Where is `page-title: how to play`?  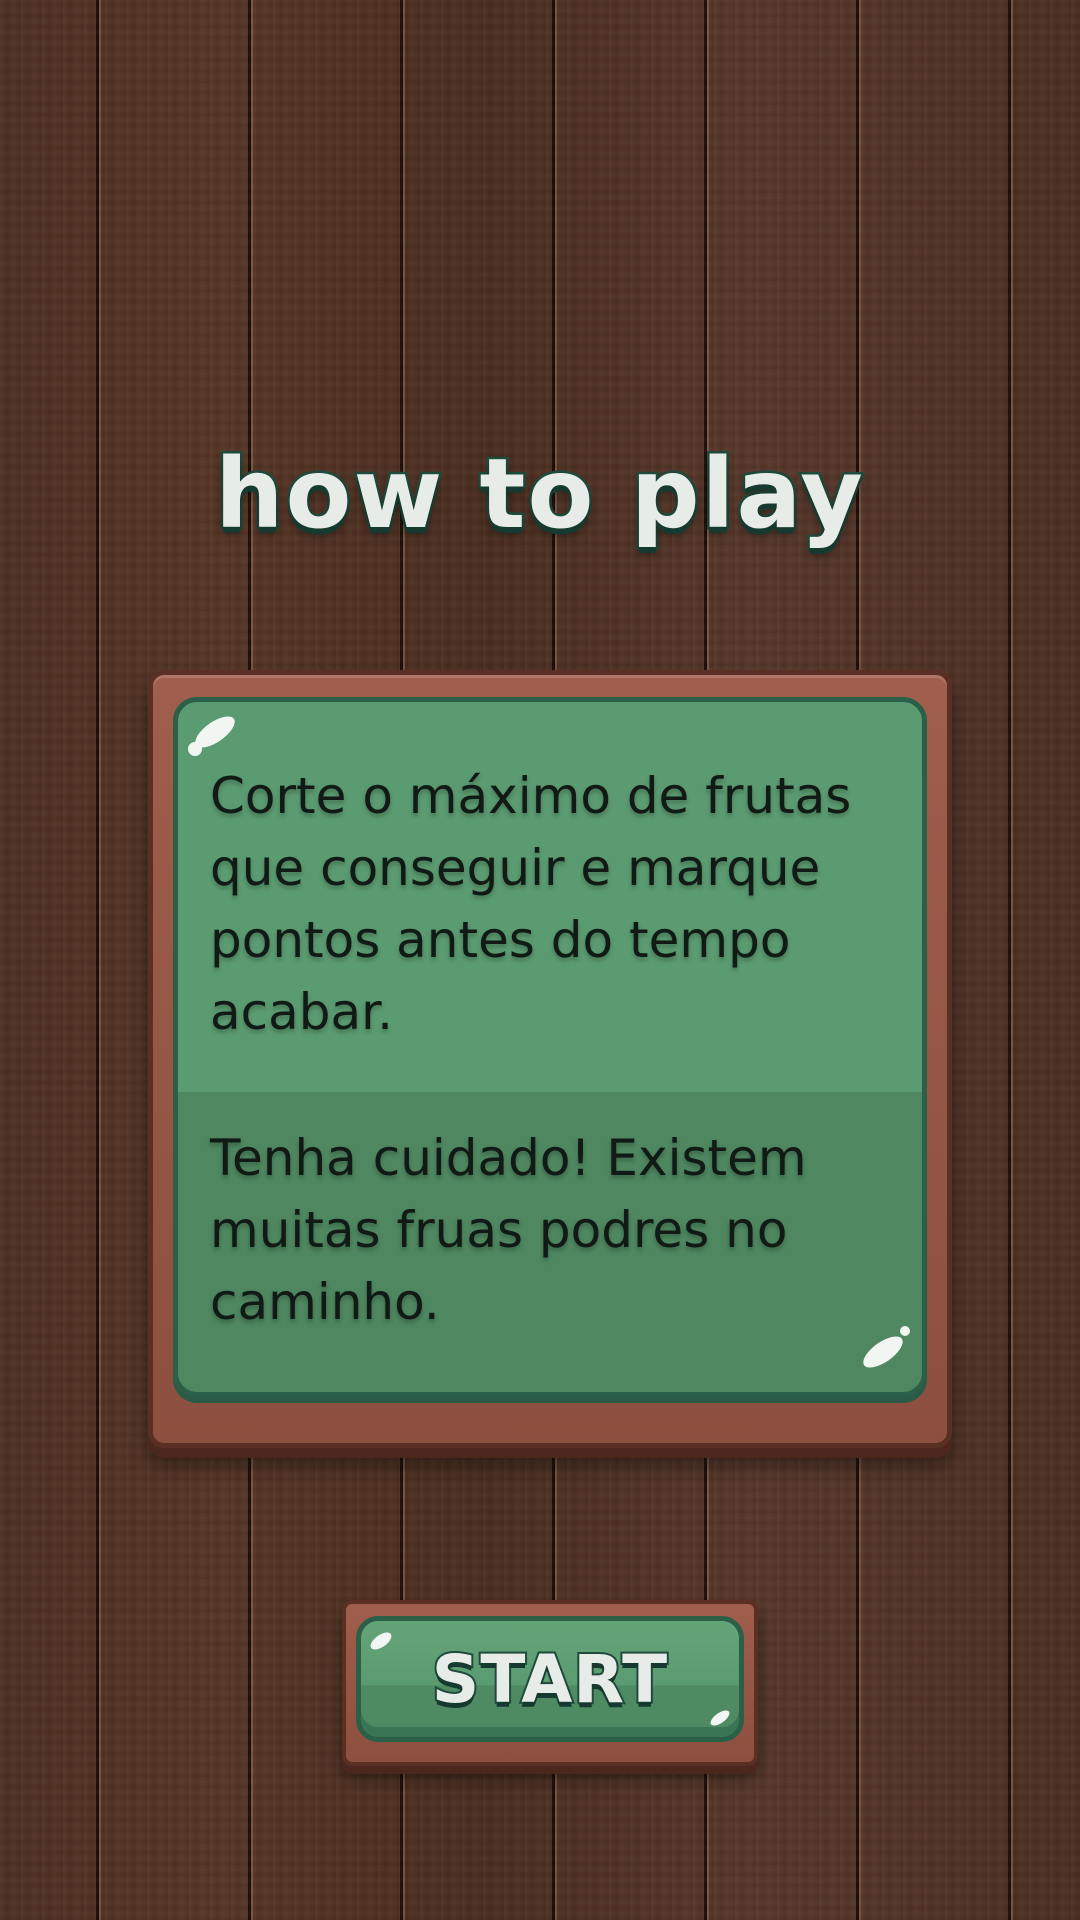
page-title: how to play is located at coordinates (539, 494).